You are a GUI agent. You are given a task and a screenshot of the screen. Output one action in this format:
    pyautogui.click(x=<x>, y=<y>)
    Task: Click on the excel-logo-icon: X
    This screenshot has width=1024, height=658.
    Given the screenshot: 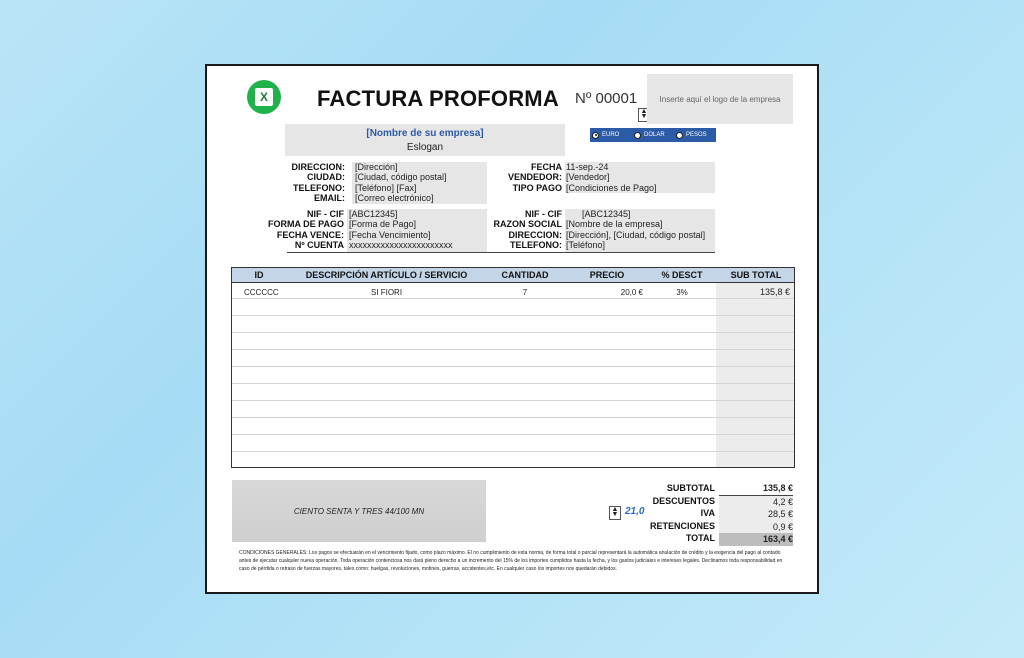 What is the action you would take?
    pyautogui.click(x=264, y=97)
    